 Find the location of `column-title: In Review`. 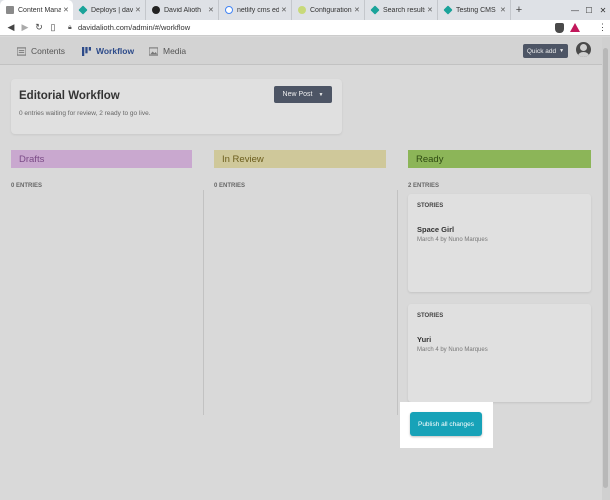

column-title: In Review is located at coordinates (243, 159).